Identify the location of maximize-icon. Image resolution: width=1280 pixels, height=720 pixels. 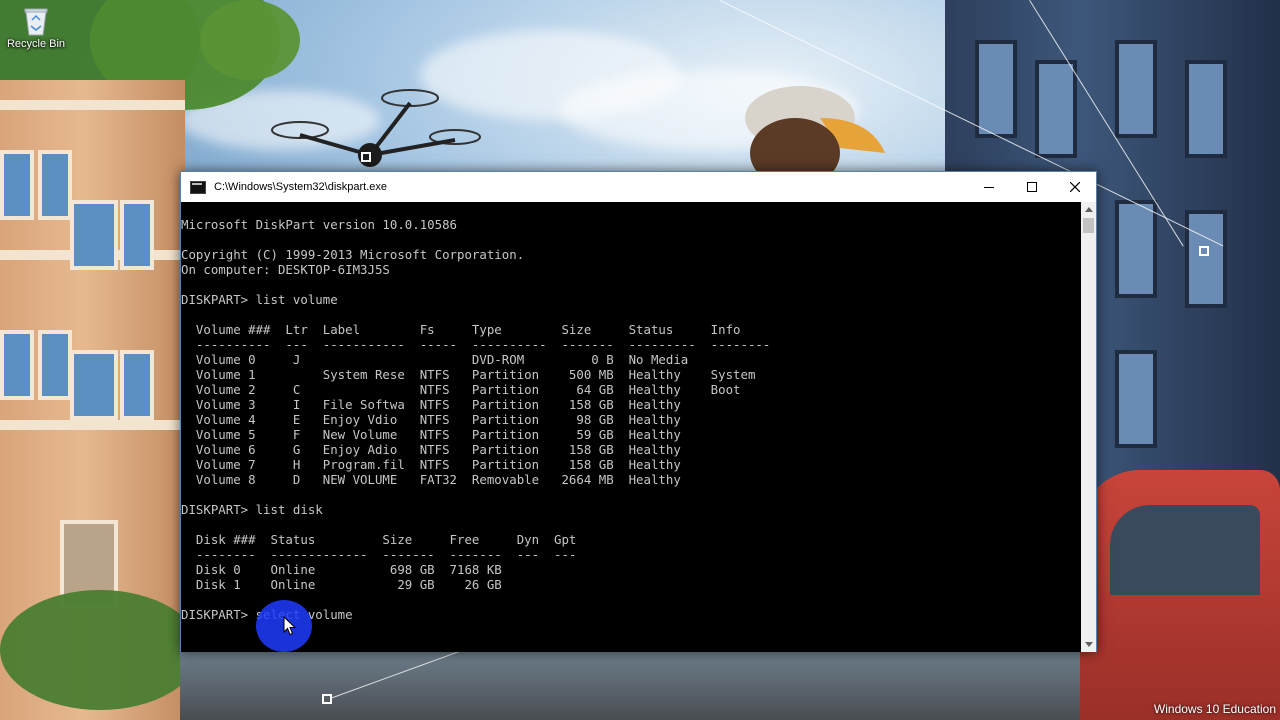
(1031, 187).